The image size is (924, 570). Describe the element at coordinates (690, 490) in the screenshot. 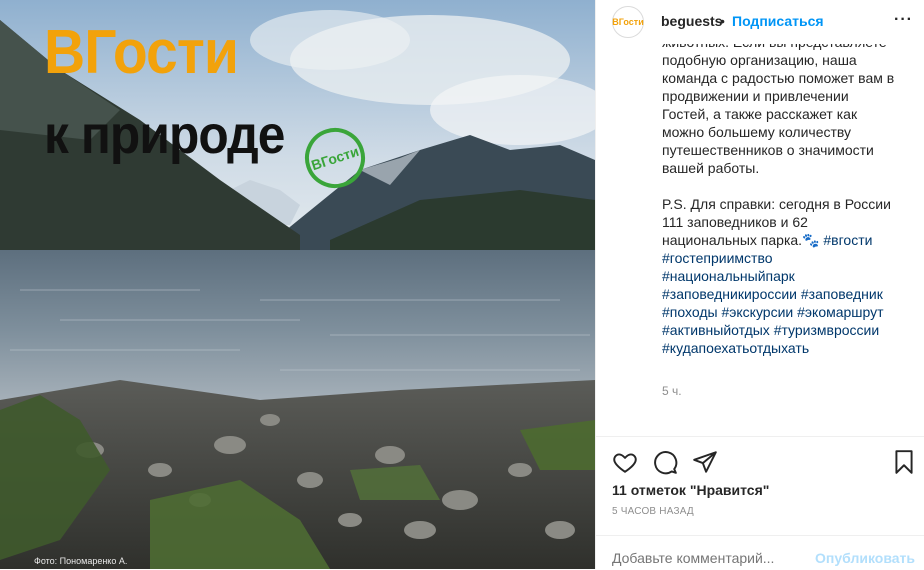

I see `likes-count: 11 отметок "Нравится"` at that location.